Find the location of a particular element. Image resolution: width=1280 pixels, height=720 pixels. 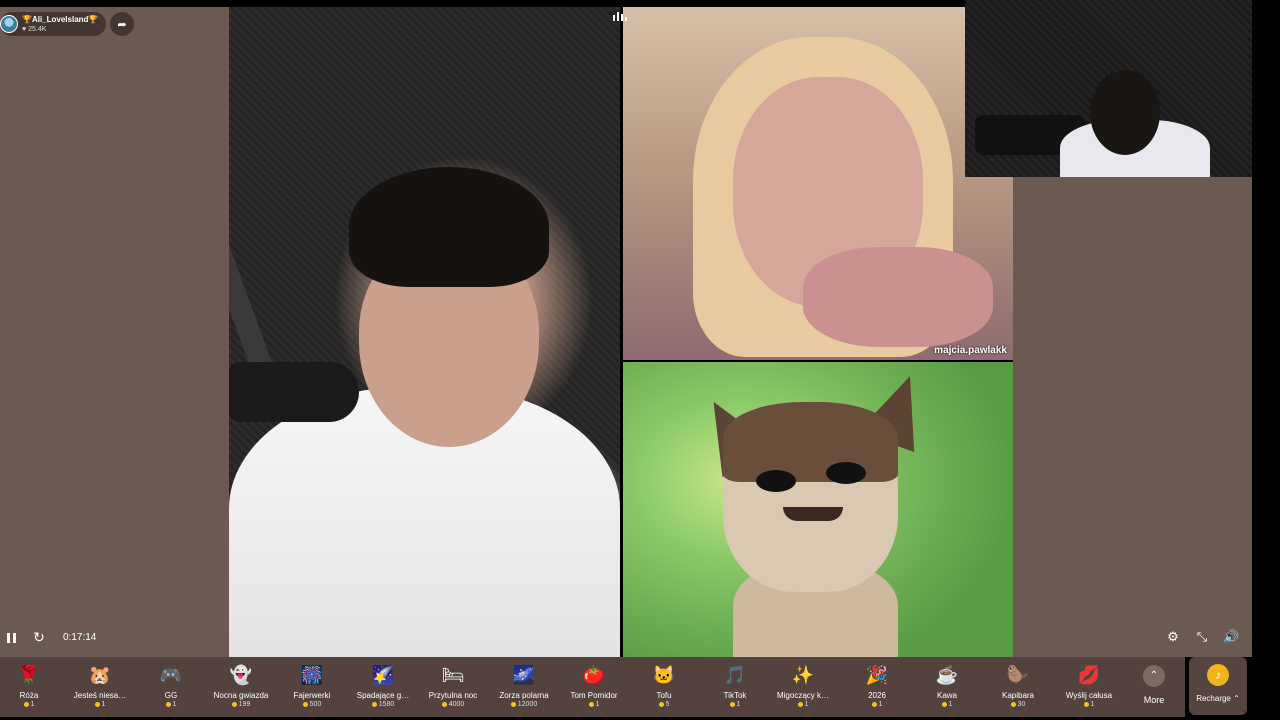

gift-item: 🐹 Jesteś niesa… 1 is located at coordinates (100, 687).